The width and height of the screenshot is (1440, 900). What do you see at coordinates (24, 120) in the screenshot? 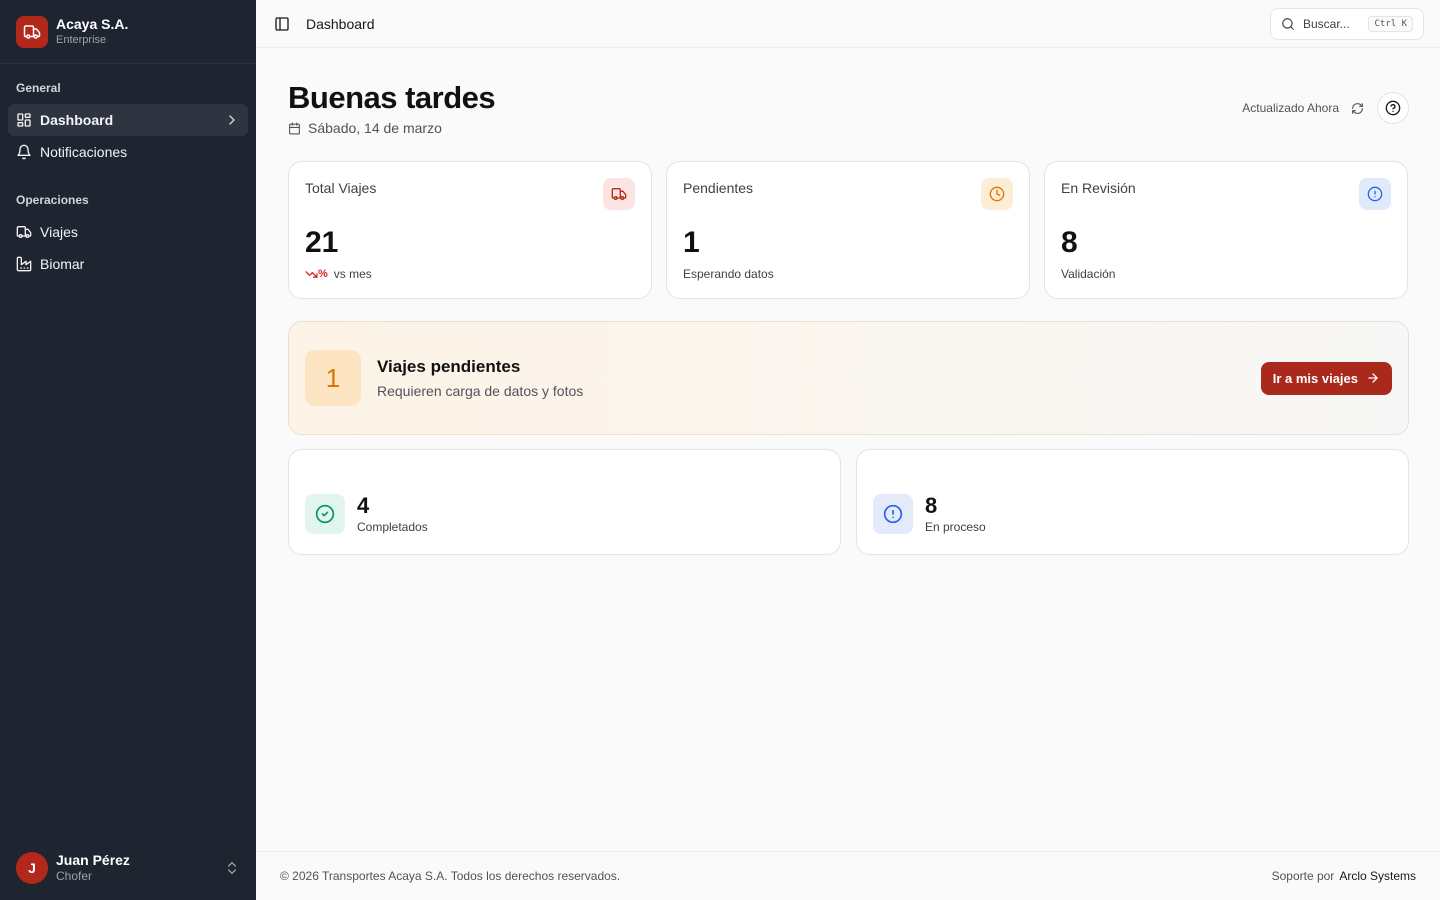
I see `grid-icon` at bounding box center [24, 120].